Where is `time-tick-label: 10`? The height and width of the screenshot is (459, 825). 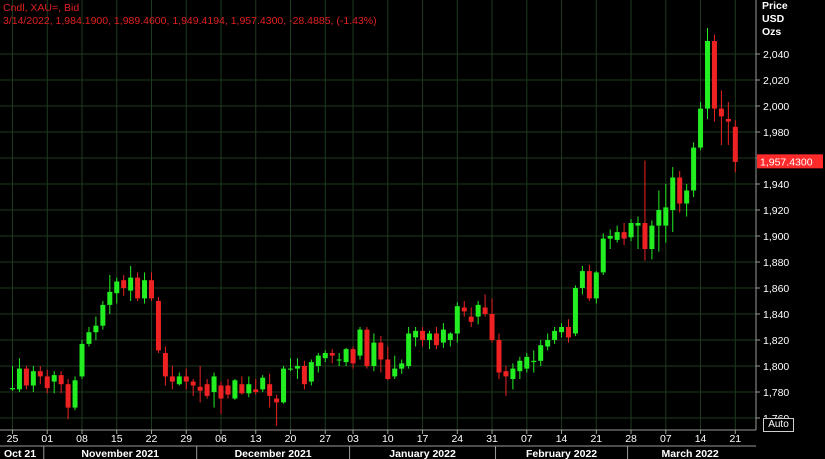 time-tick-label: 10 is located at coordinates (388, 439).